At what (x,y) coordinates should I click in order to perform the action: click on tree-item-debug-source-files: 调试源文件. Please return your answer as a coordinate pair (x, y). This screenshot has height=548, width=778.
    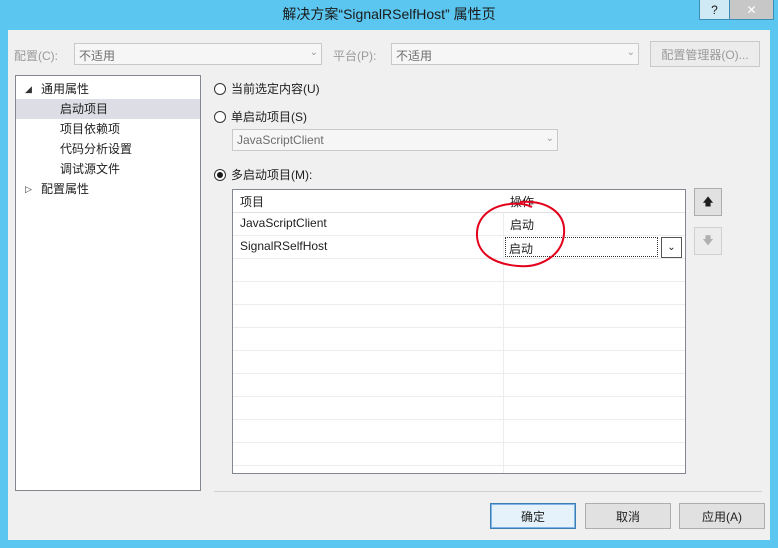
    Looking at the image, I should click on (108, 169).